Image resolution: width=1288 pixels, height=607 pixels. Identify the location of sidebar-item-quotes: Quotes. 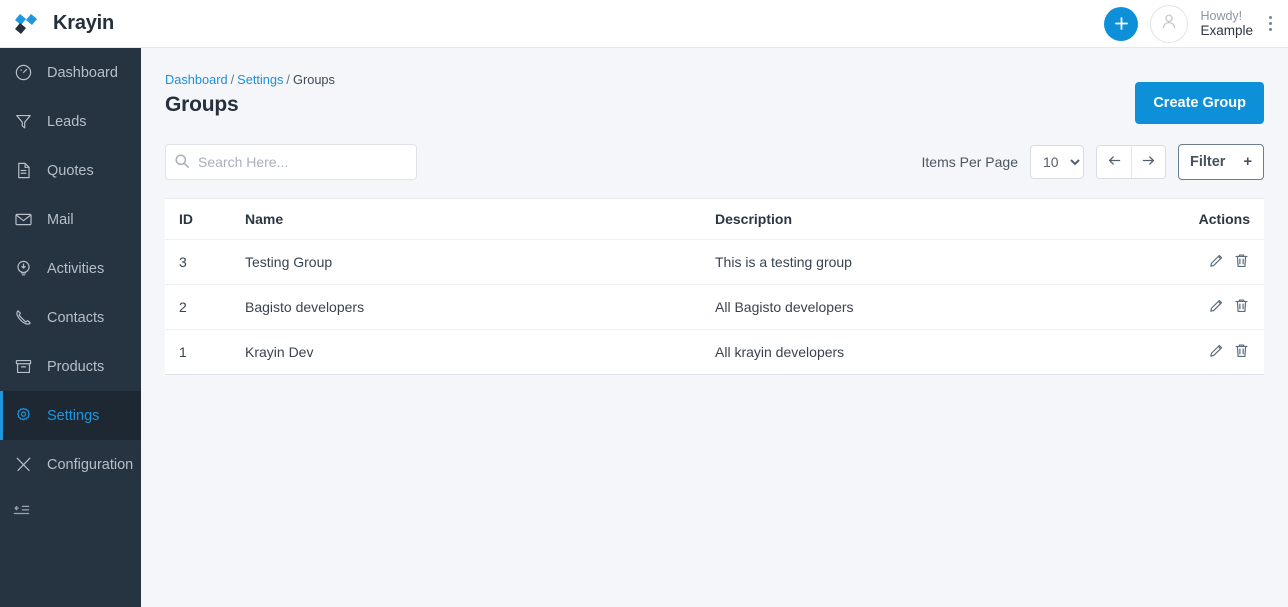
(70, 170).